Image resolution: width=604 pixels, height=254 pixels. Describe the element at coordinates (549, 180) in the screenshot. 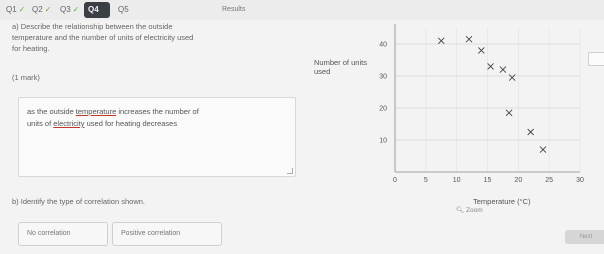

I see `x-tick-label: 25` at that location.